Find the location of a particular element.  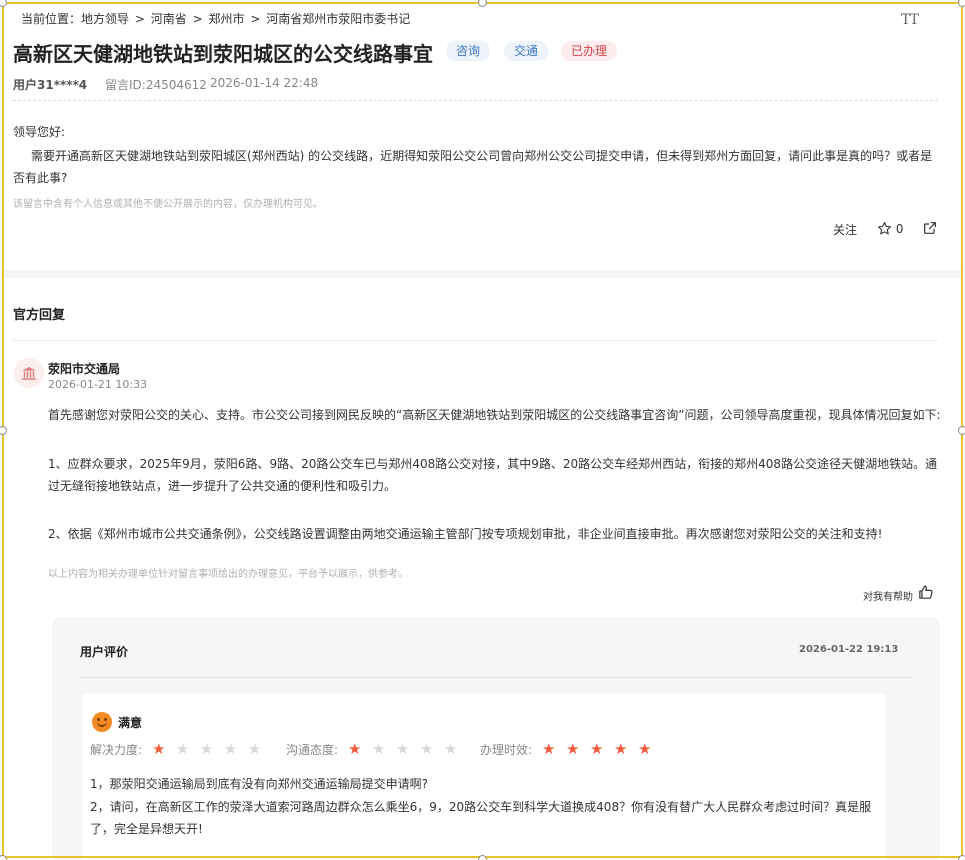

rating-label: 解决力度: is located at coordinates (116, 749).